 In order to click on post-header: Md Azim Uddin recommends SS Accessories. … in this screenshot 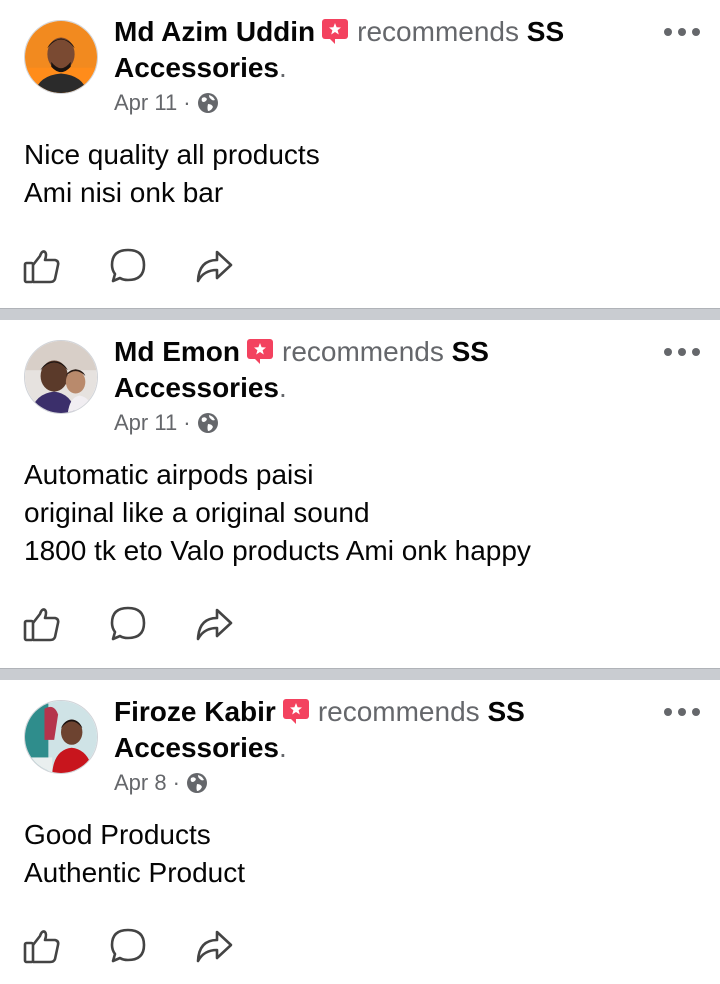, I will do `click(387, 66)`.